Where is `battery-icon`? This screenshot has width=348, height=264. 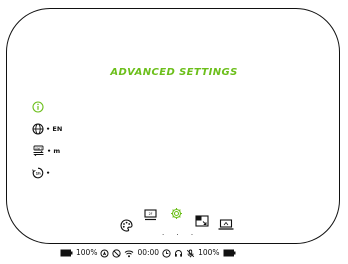 battery-icon is located at coordinates (66, 253).